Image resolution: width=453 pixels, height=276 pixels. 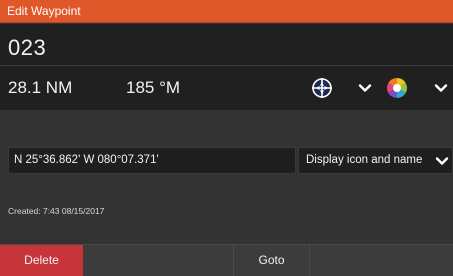 What do you see at coordinates (41, 260) in the screenshot?
I see `delete-button: Delete` at bounding box center [41, 260].